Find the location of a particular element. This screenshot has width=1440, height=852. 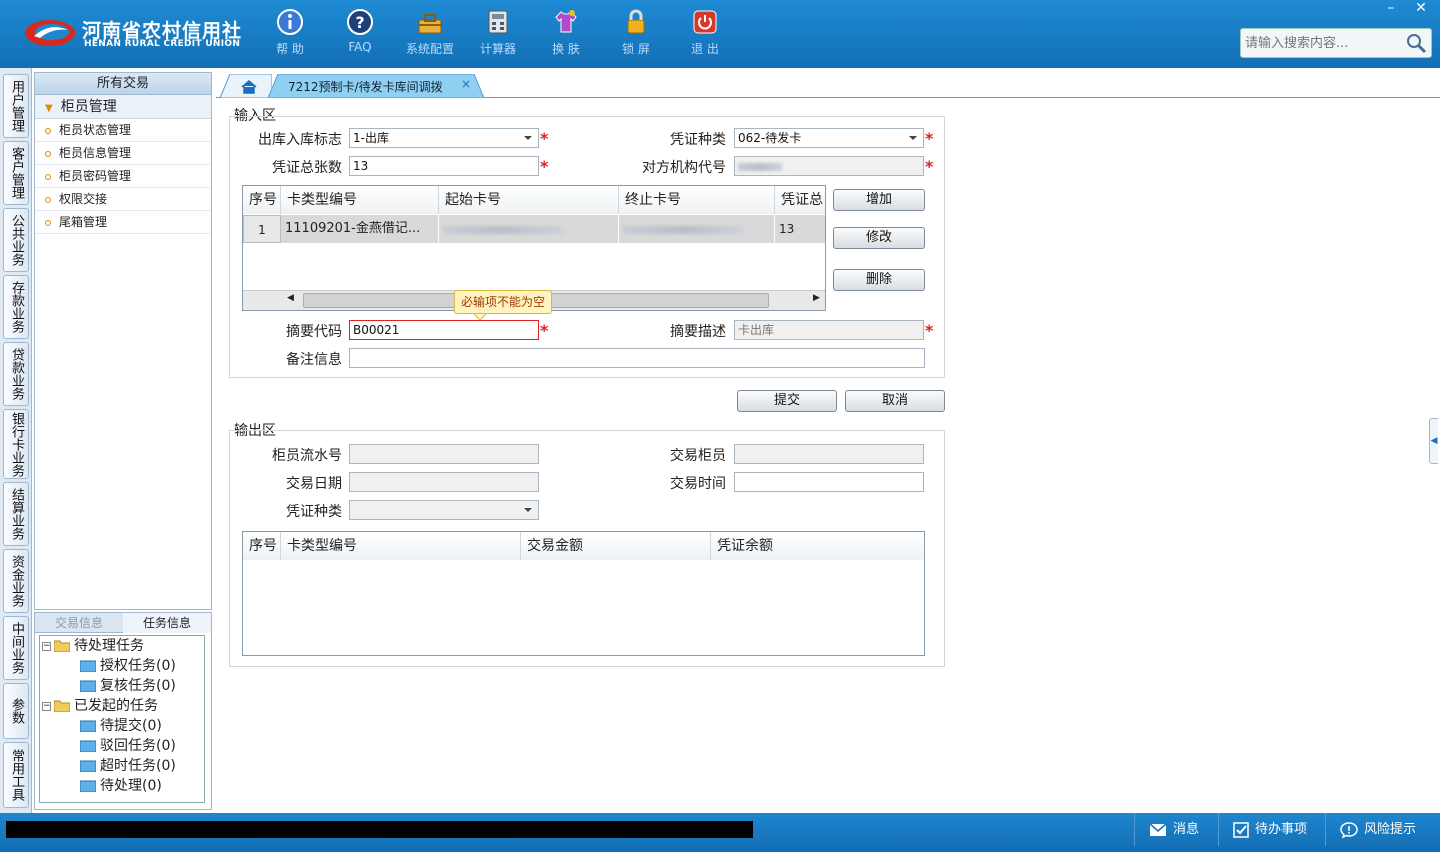

tree-node-label: 待处理任务 is located at coordinates (109, 646).